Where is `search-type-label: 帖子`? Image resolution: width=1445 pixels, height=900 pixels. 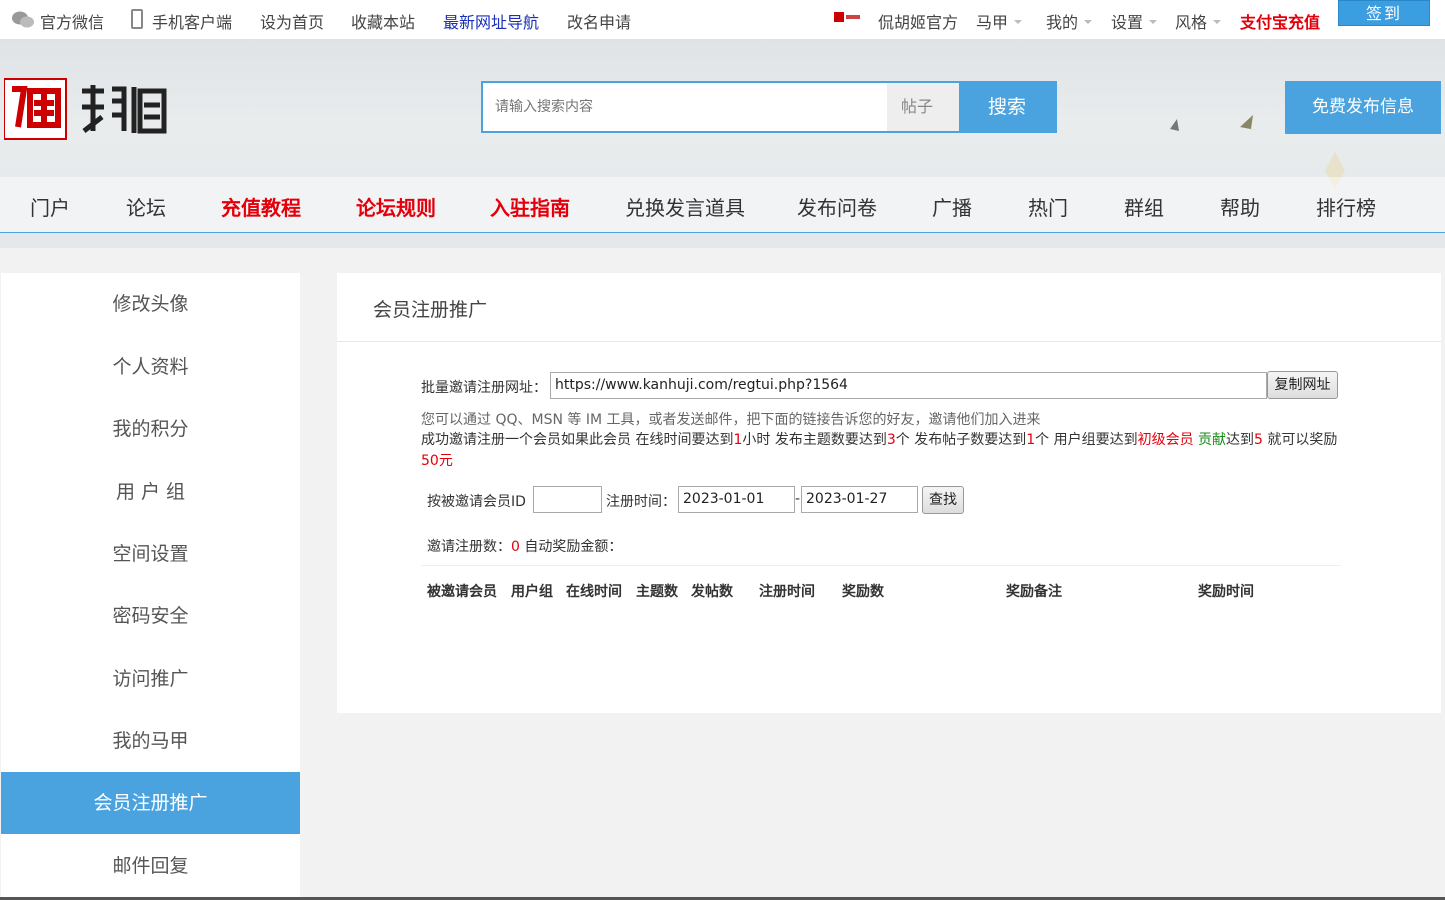
search-type-label: 帖子 is located at coordinates (917, 106).